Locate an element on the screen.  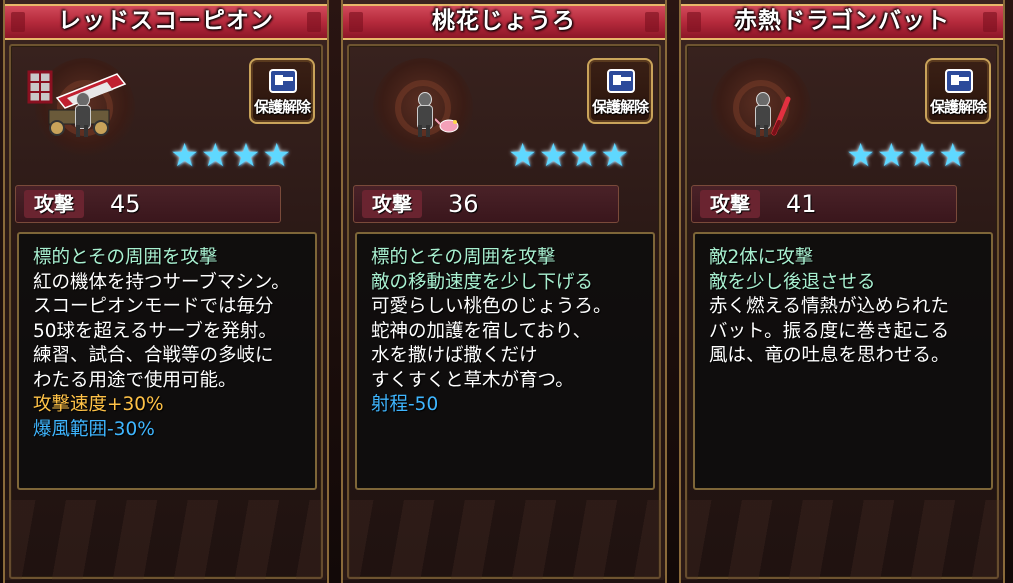
description-line: 敵2体に攻撃 is located at coordinates (761, 257).